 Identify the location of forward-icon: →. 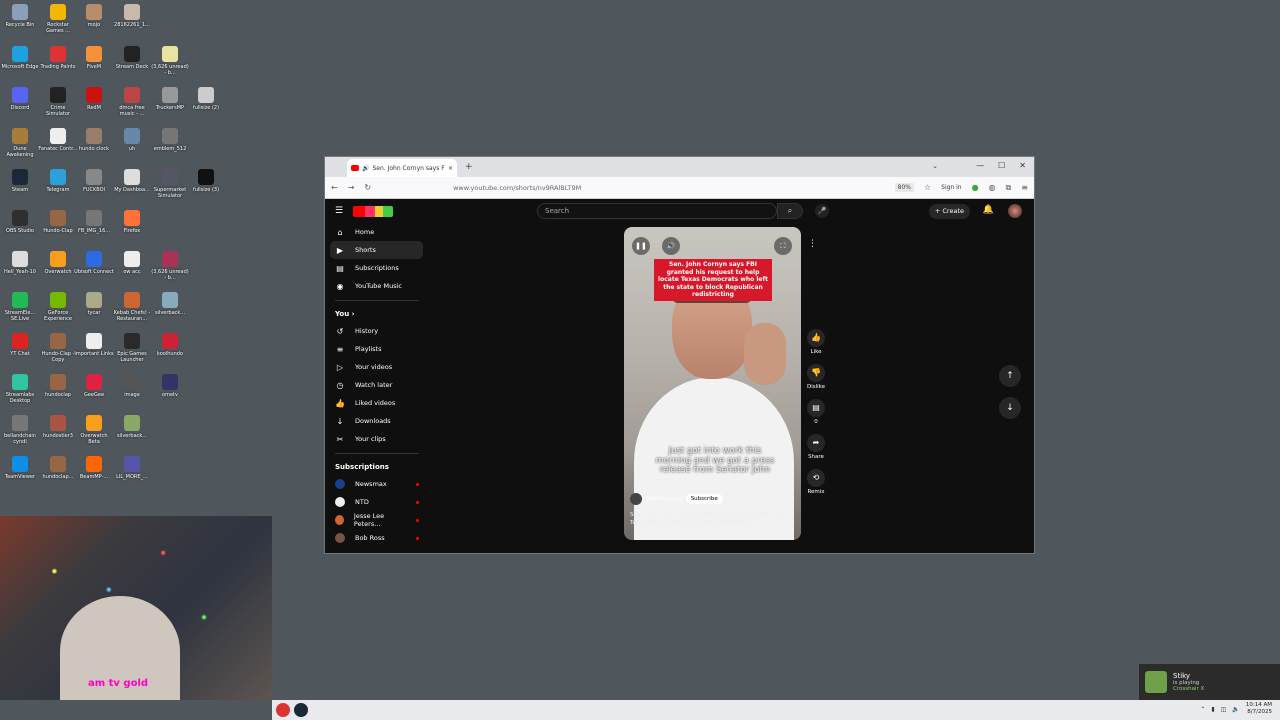
(351, 187).